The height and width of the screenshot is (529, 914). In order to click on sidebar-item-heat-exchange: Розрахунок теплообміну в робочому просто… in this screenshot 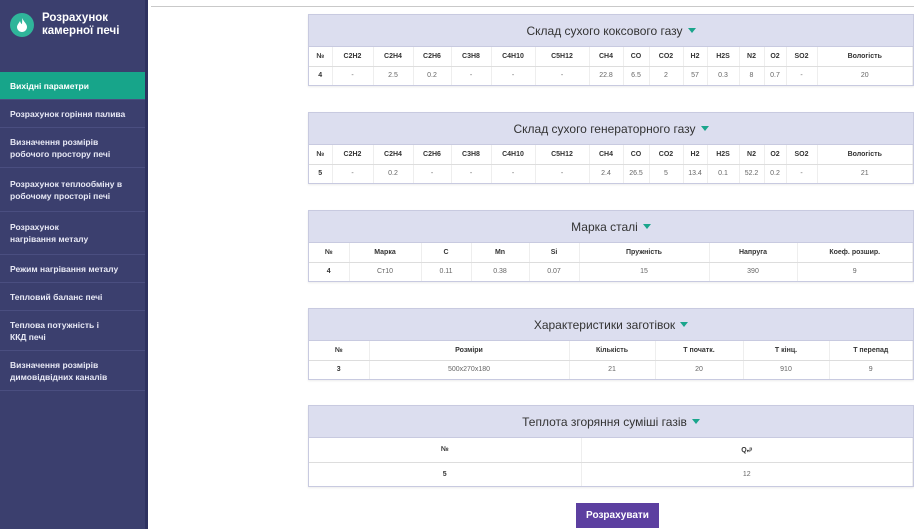, I will do `click(72, 190)`.